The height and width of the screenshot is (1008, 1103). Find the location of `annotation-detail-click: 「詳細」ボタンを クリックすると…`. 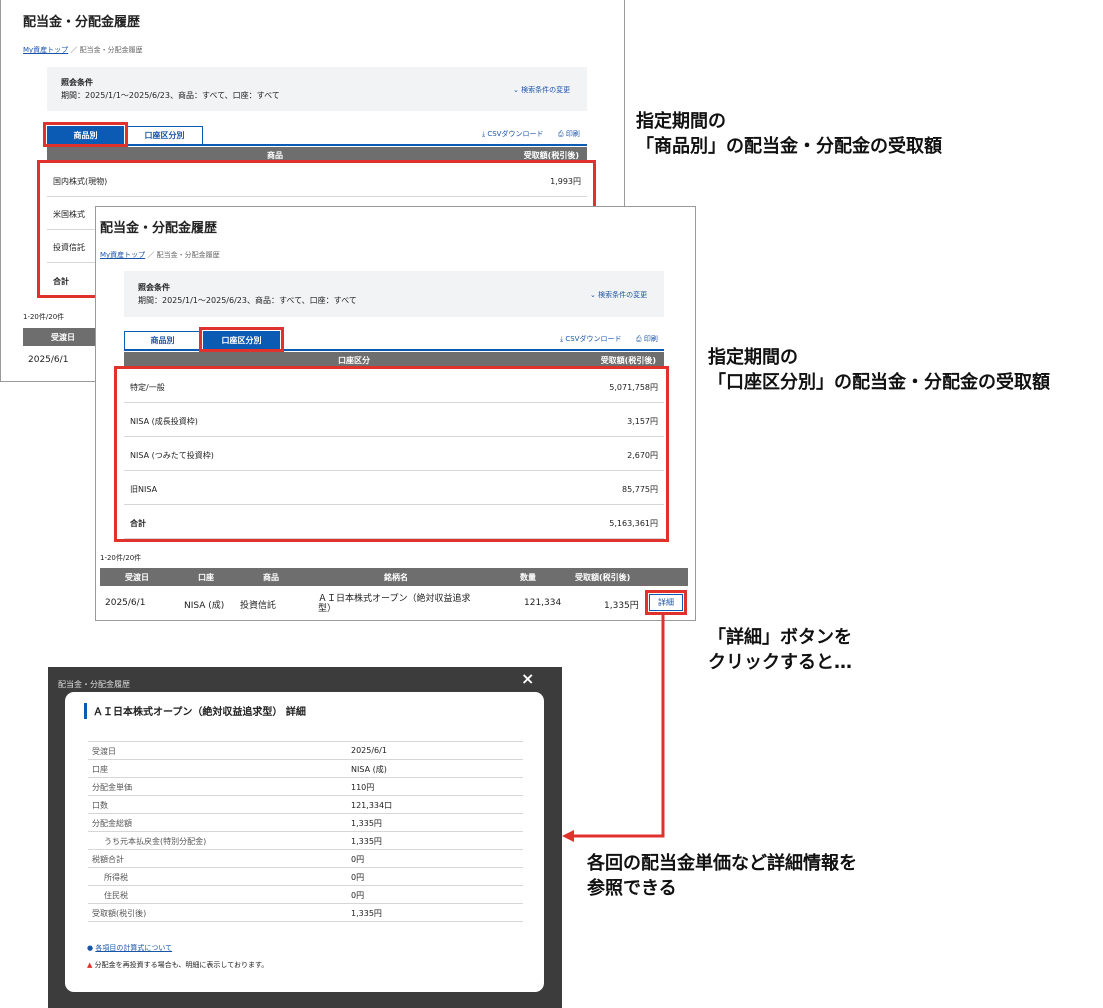

annotation-detail-click: 「詳細」ボタンを クリックすると… is located at coordinates (780, 650).